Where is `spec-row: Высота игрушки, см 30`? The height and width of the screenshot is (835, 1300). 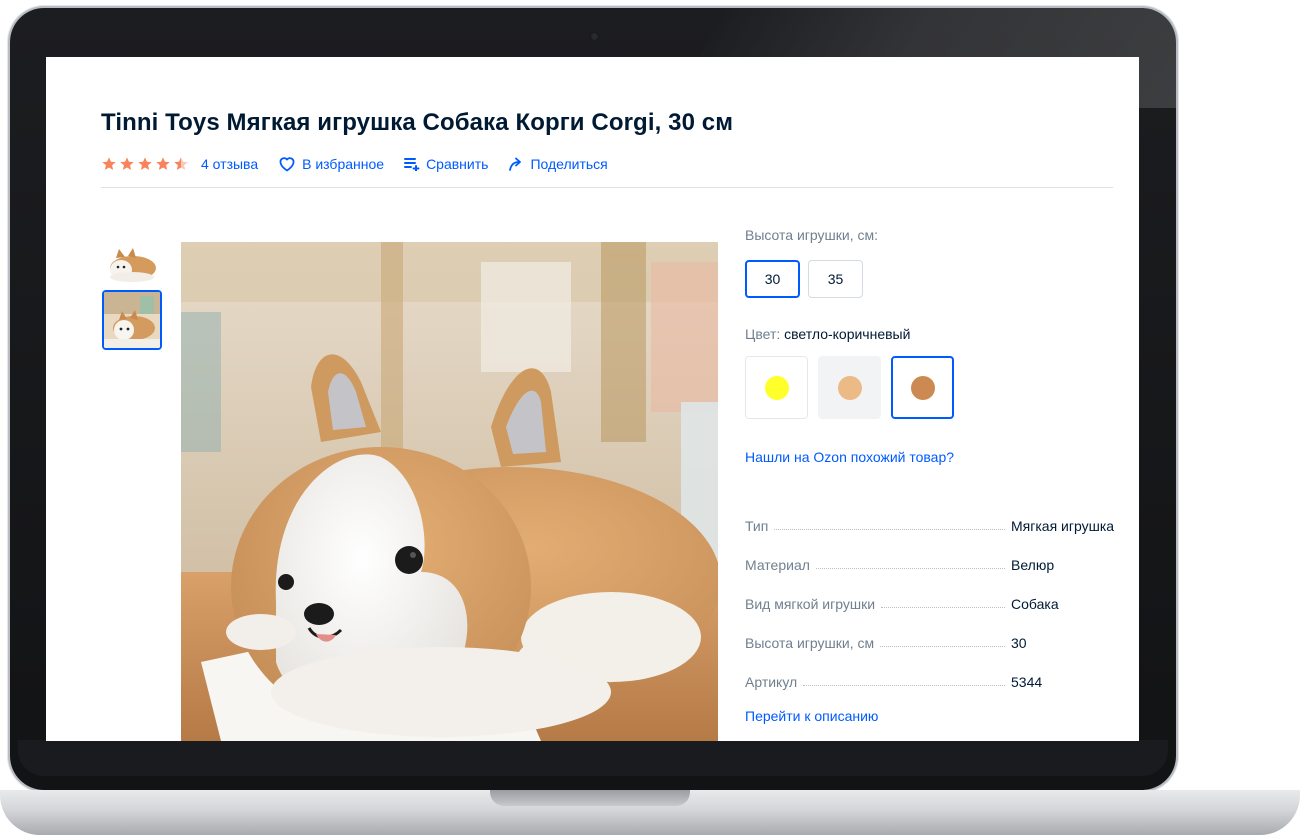 spec-row: Высота игрушки, см 30 is located at coordinates (935, 631).